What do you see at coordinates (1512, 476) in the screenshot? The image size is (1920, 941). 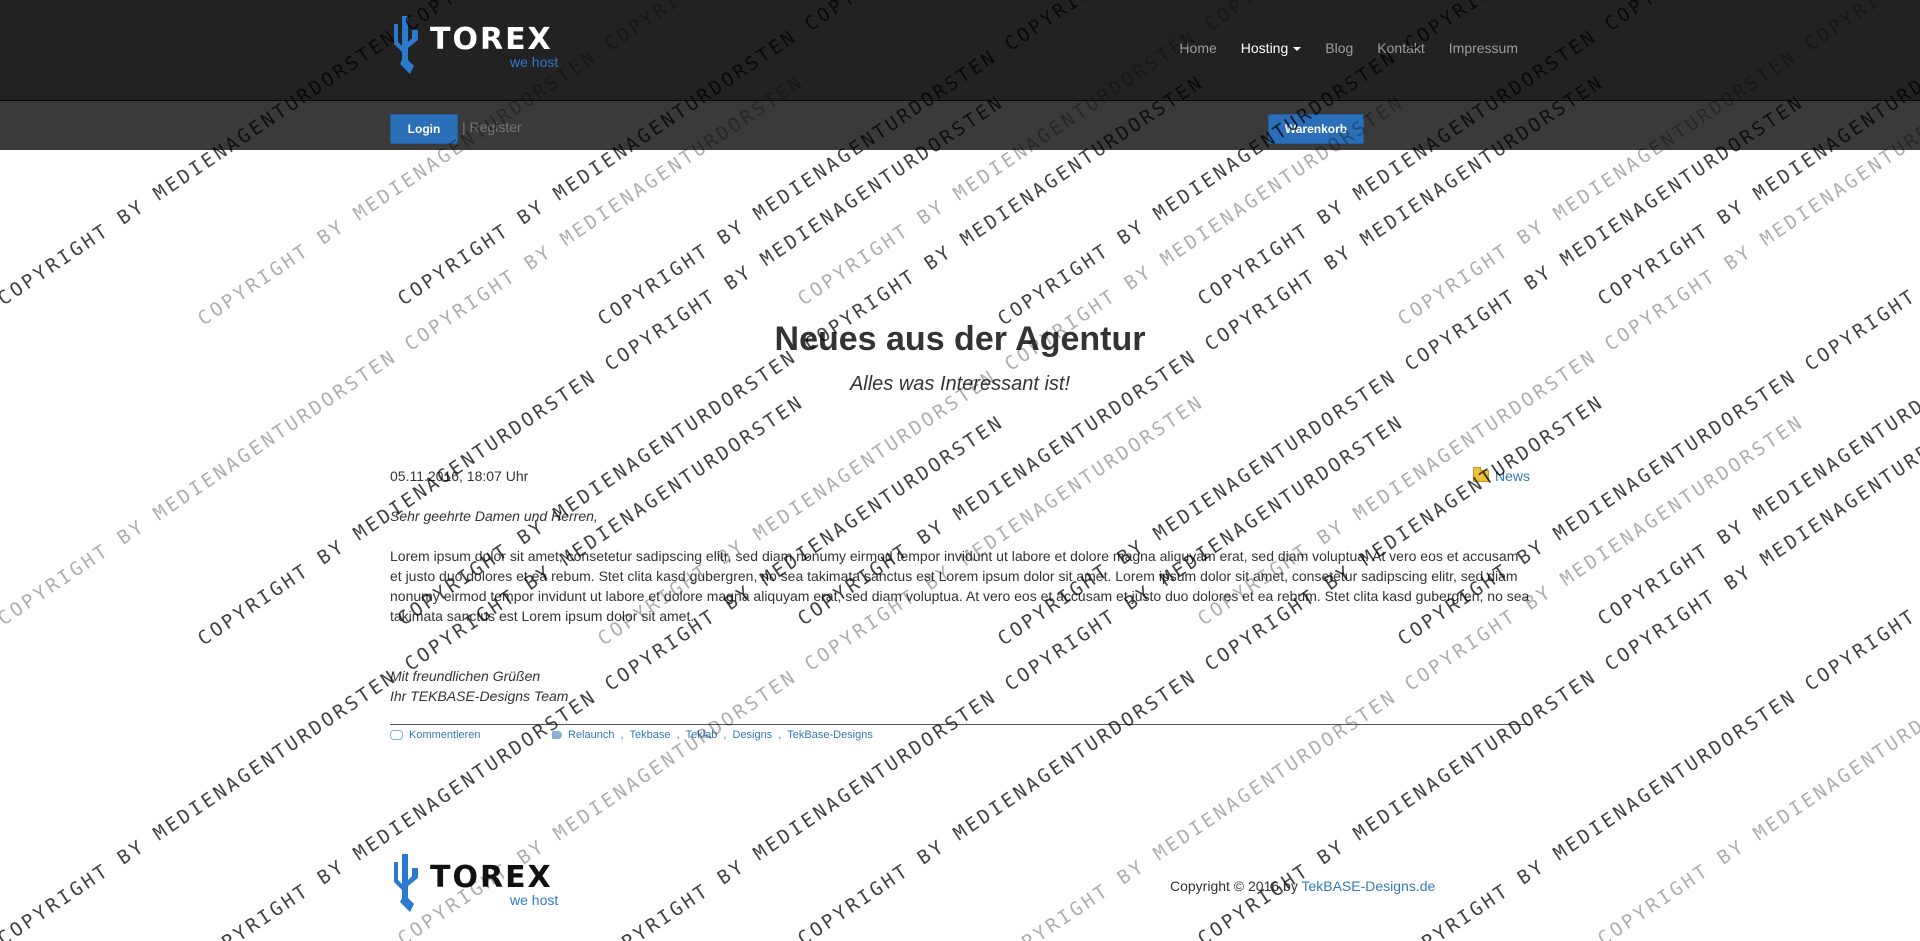 I see `post-category-label: News` at bounding box center [1512, 476].